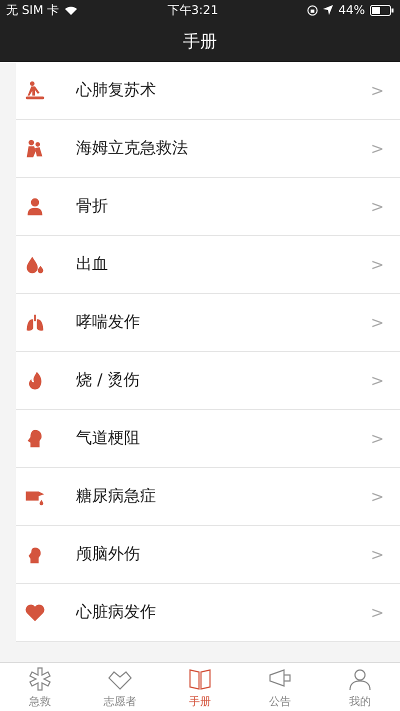 This screenshot has height=711, width=400. Describe the element at coordinates (200, 687) in the screenshot. I see `tab: 手册` at that location.